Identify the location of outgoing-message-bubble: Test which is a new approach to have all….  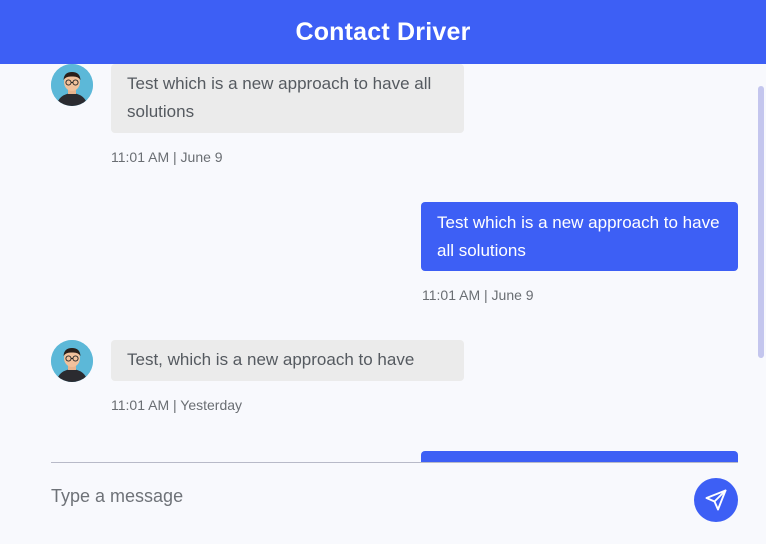
(579, 236).